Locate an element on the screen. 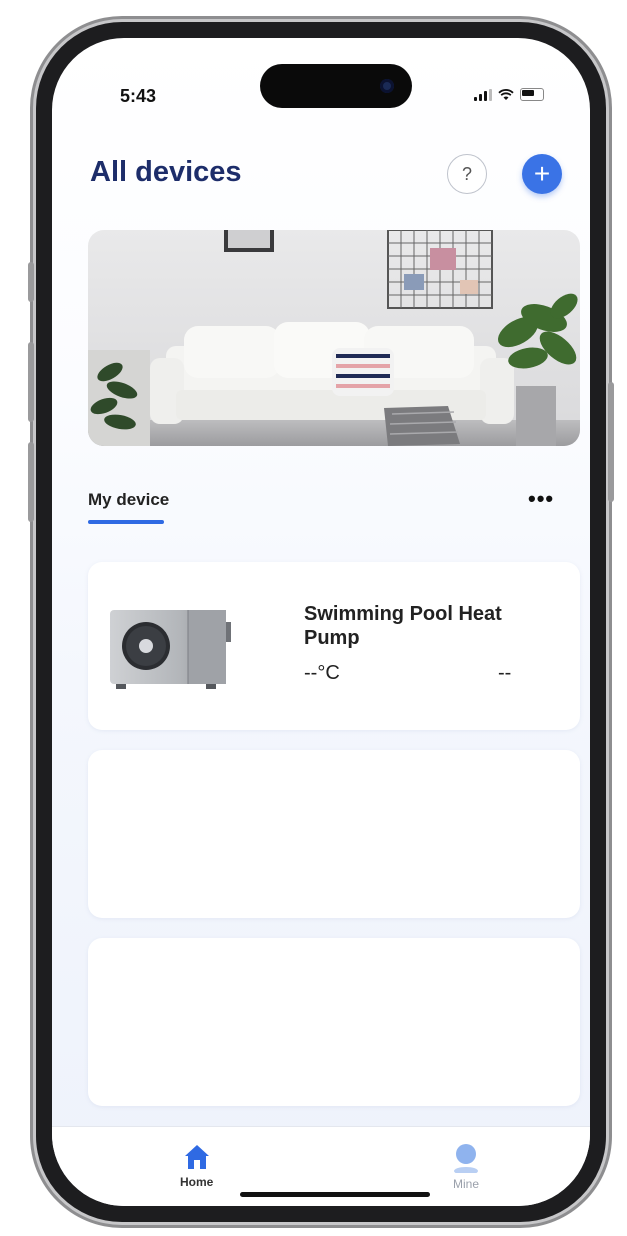 This screenshot has width=627, height=1236. status-icons is located at coordinates (509, 94).